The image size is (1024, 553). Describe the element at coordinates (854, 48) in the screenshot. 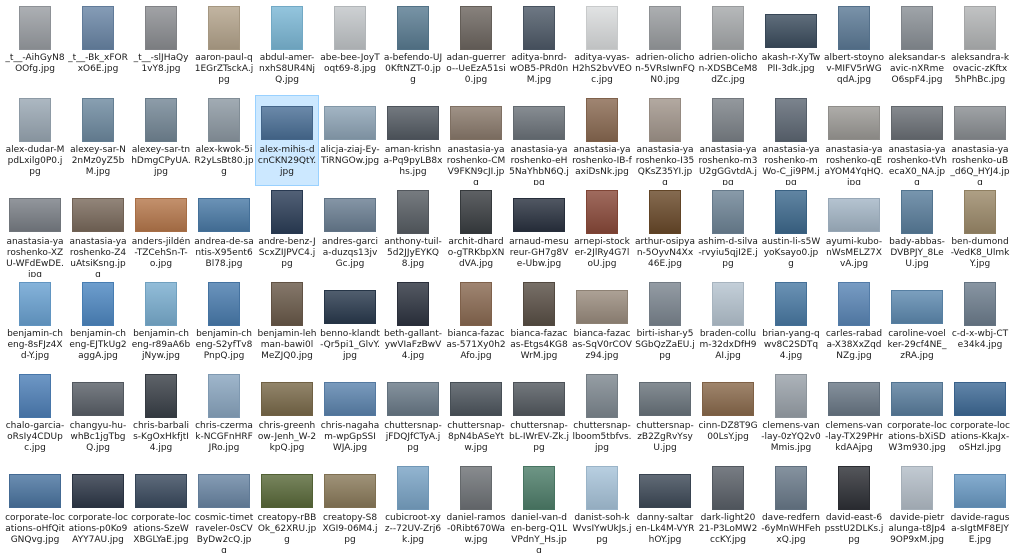

I see `file-item: albert-stoynov-MIFV5rWGqdA.jpg` at that location.